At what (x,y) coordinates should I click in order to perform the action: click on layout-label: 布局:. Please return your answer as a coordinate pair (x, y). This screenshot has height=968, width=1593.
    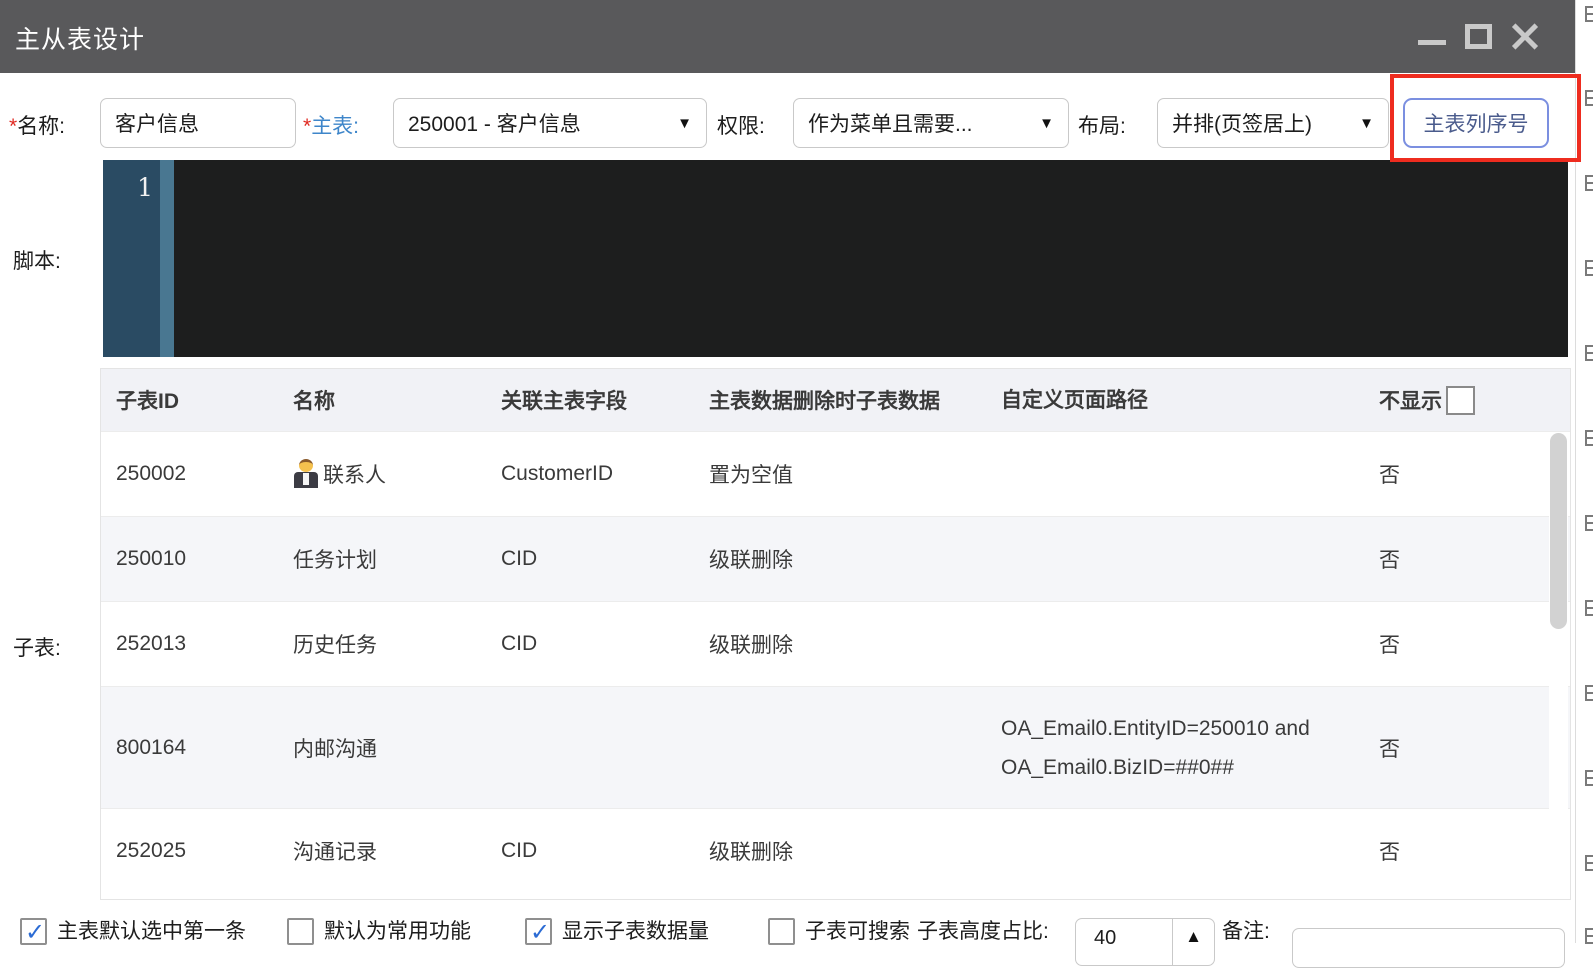
    Looking at the image, I should click on (1102, 126).